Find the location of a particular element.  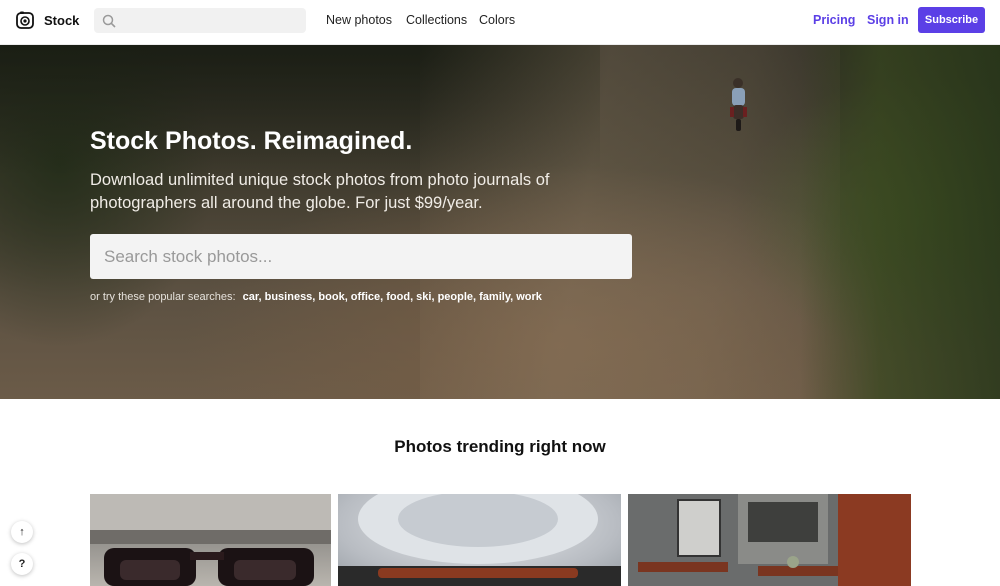

search-icon is located at coordinates (109, 21).